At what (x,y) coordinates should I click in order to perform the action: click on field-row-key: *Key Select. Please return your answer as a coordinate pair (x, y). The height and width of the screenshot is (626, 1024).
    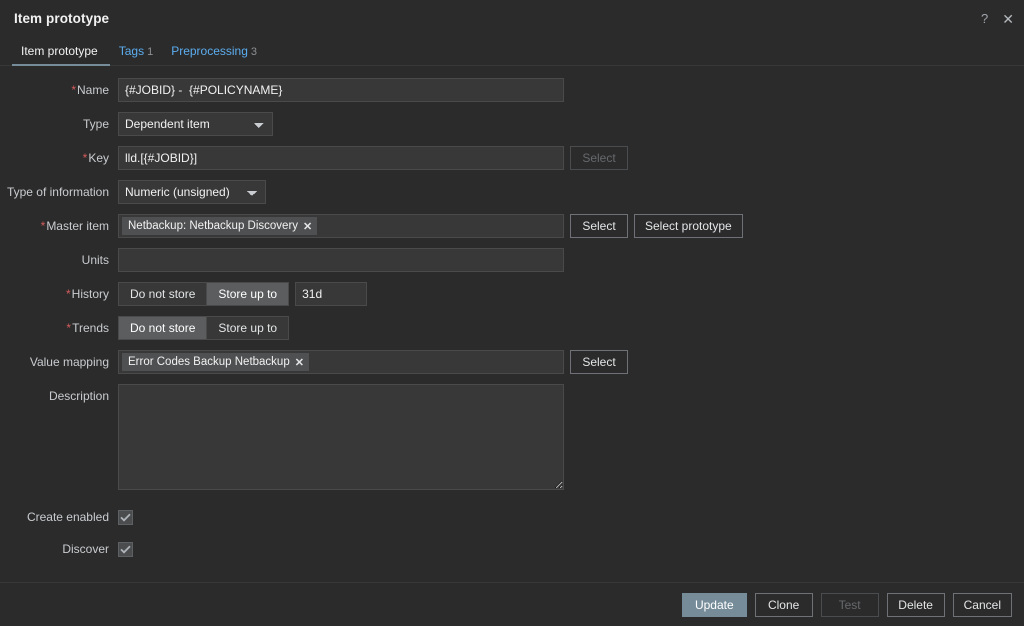
    Looking at the image, I should click on (512, 158).